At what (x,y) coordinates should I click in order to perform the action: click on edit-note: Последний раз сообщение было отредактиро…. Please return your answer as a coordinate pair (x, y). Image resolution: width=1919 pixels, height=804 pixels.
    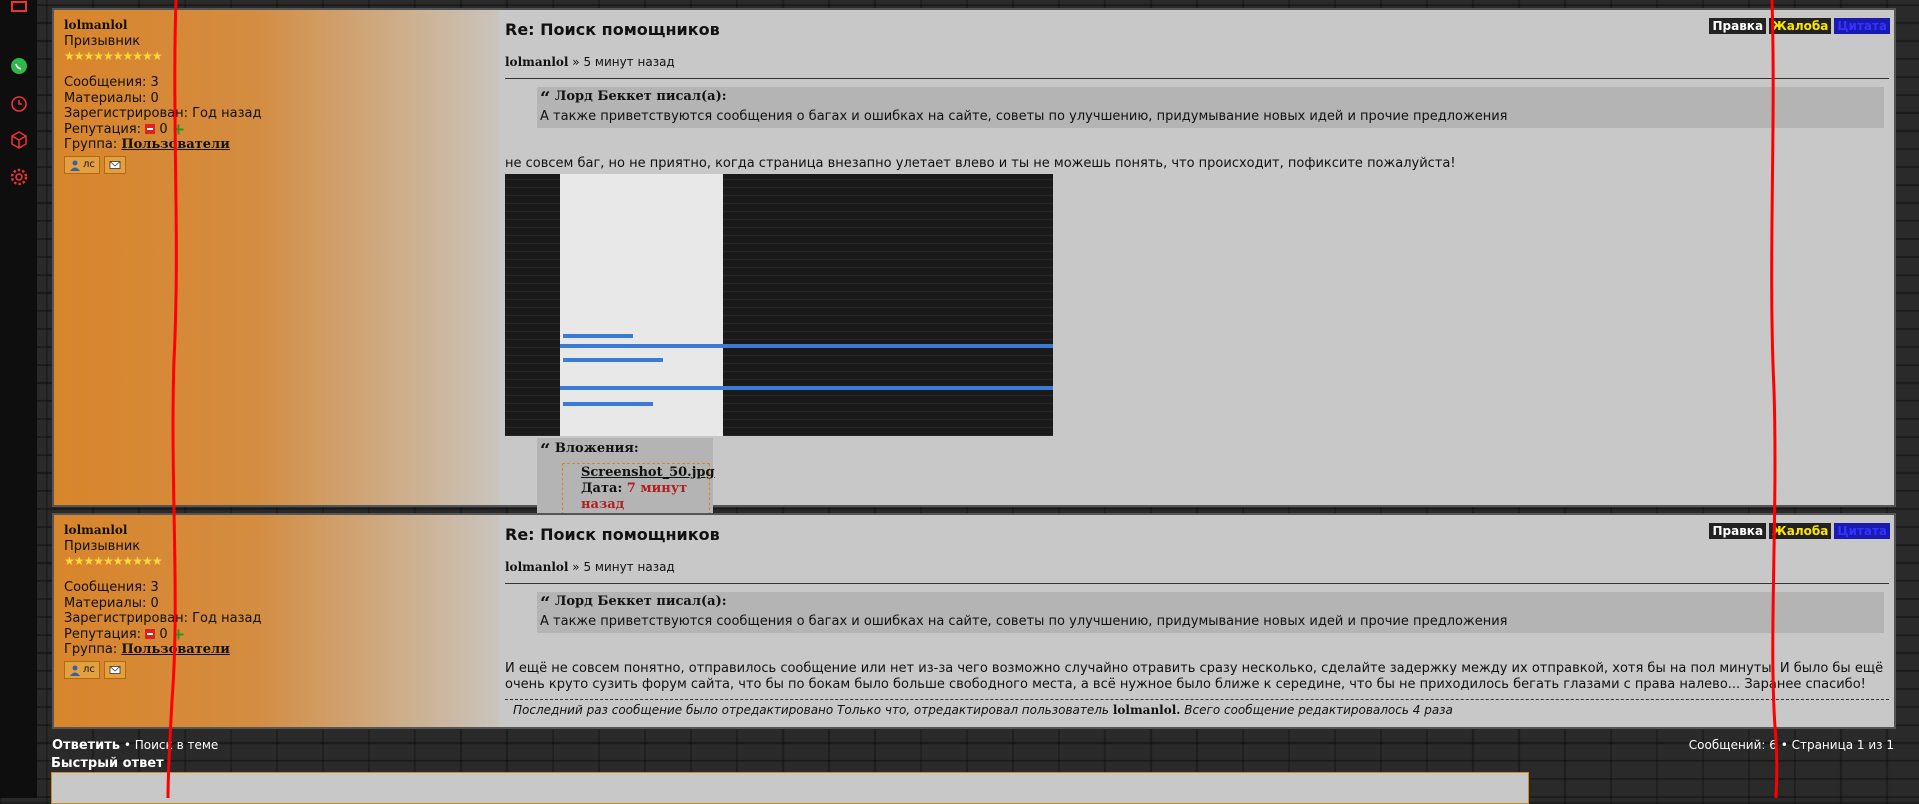
    Looking at the image, I should click on (1197, 708).